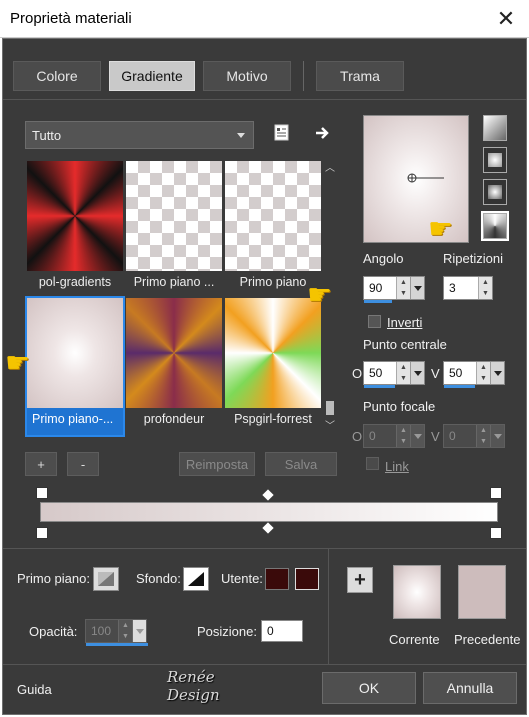 Image resolution: width=529 pixels, height=717 pixels. What do you see at coordinates (330, 166) in the screenshot?
I see `scroll-up-icon: ︿` at bounding box center [330, 166].